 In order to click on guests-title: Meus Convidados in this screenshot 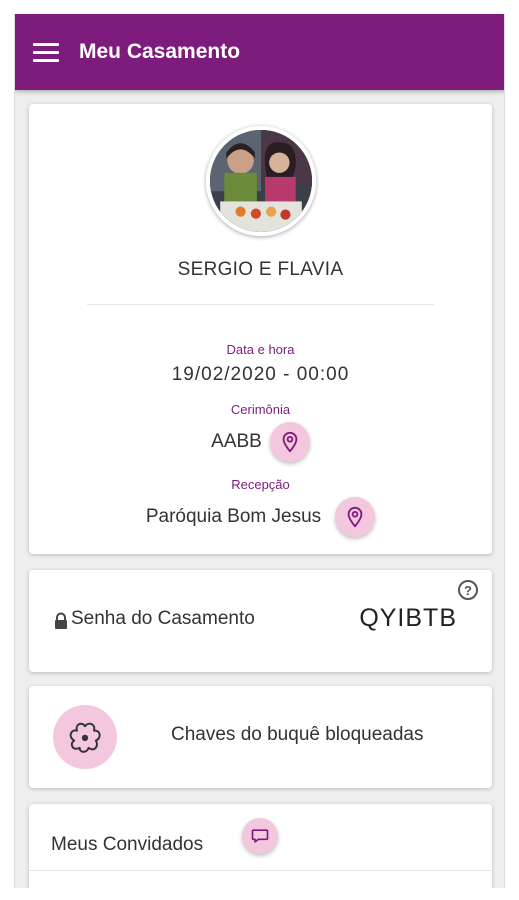, I will do `click(127, 844)`.